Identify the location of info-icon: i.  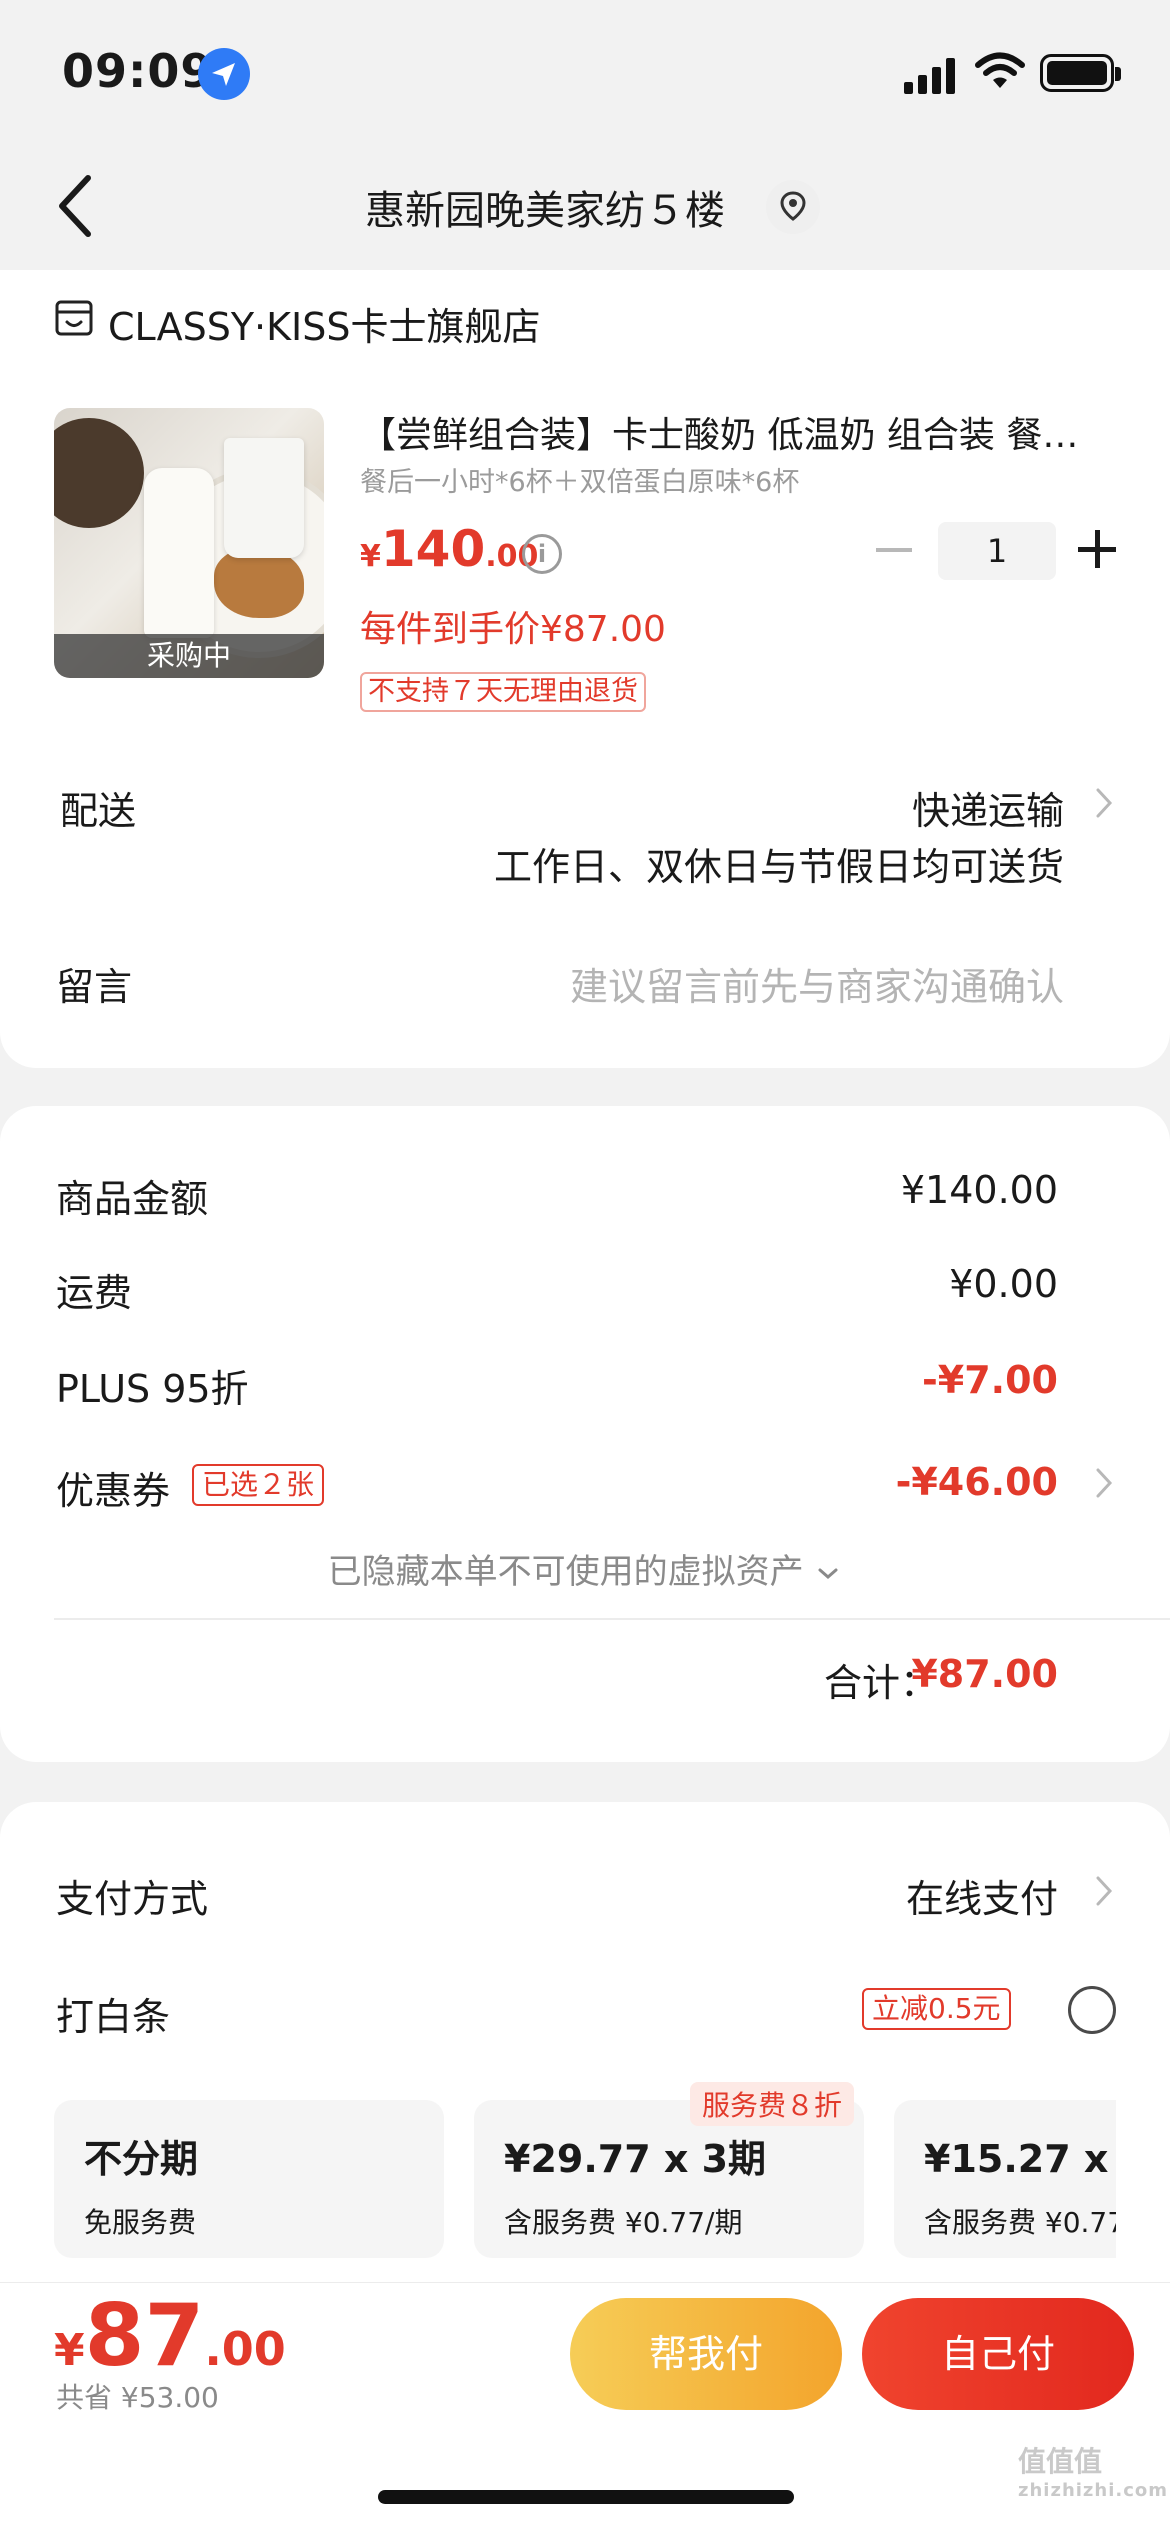
(542, 554).